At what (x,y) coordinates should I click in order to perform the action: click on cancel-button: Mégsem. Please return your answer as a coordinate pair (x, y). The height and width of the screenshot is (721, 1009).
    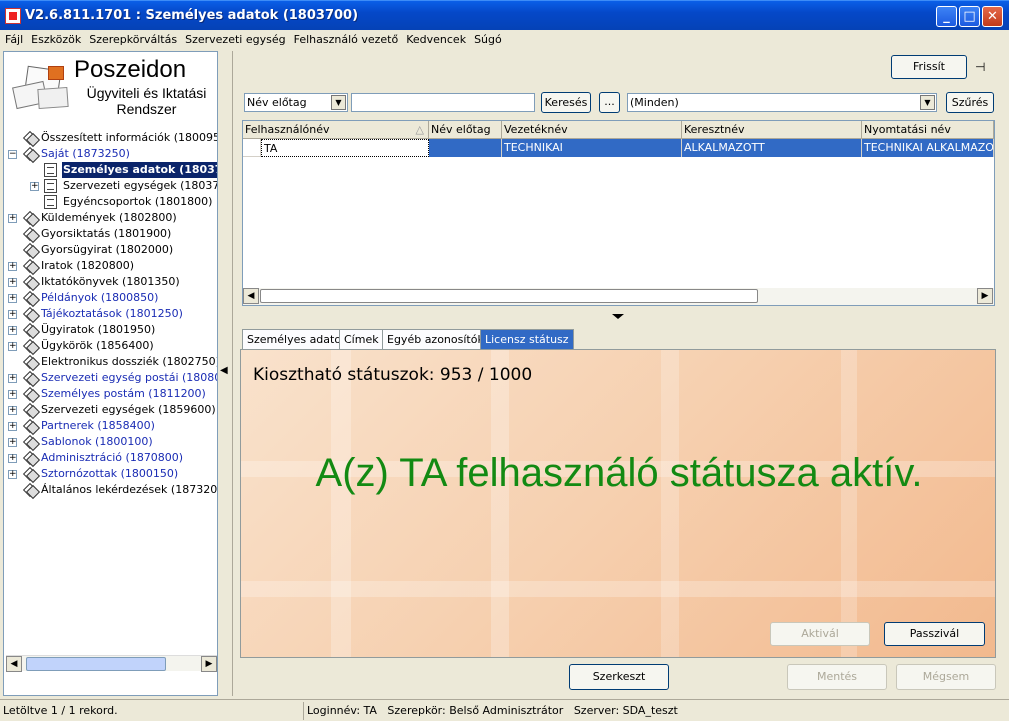
    Looking at the image, I should click on (946, 677).